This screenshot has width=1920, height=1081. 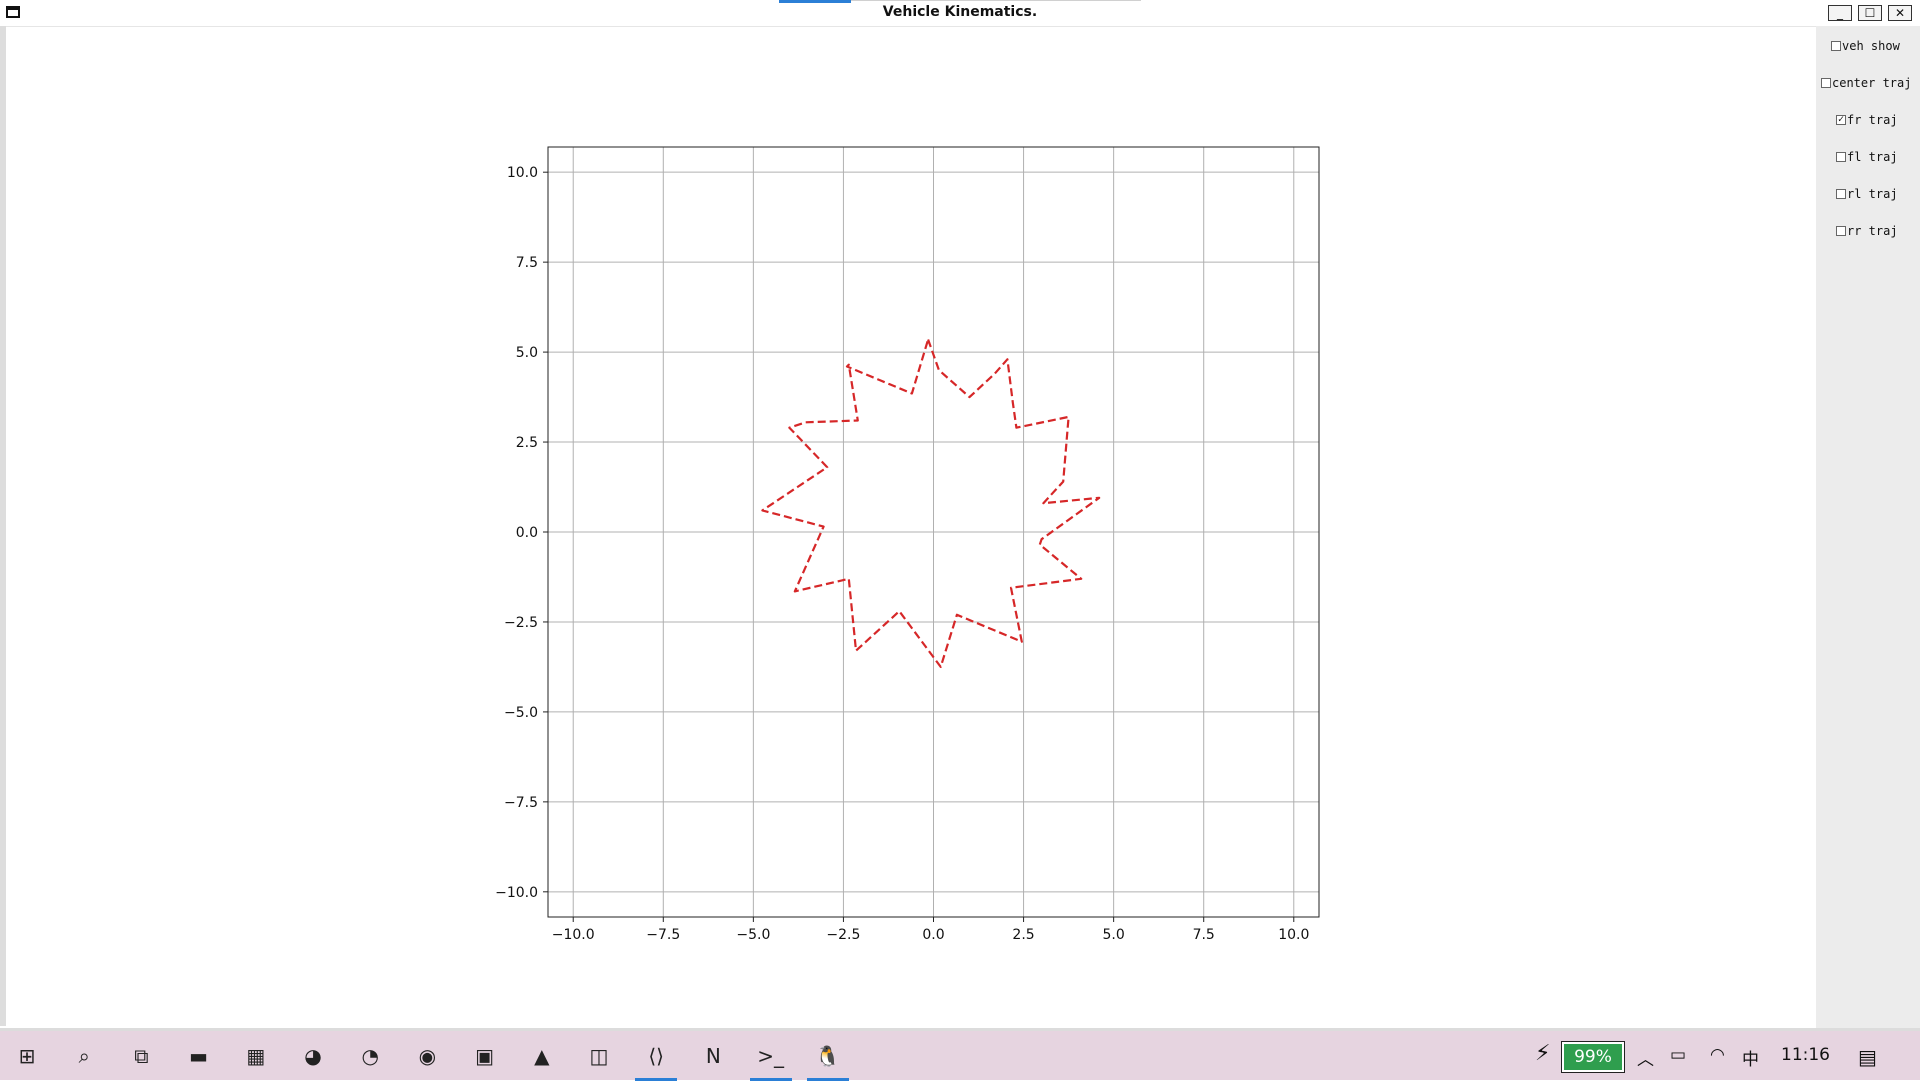 What do you see at coordinates (599, 1056) in the screenshot?
I see `app-icon: ◫` at bounding box center [599, 1056].